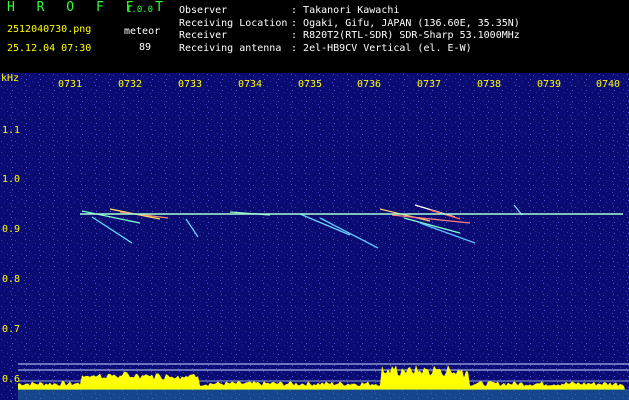  What do you see at coordinates (49, 29) in the screenshot?
I see `file-name: 2512040730.png` at bounding box center [49, 29].